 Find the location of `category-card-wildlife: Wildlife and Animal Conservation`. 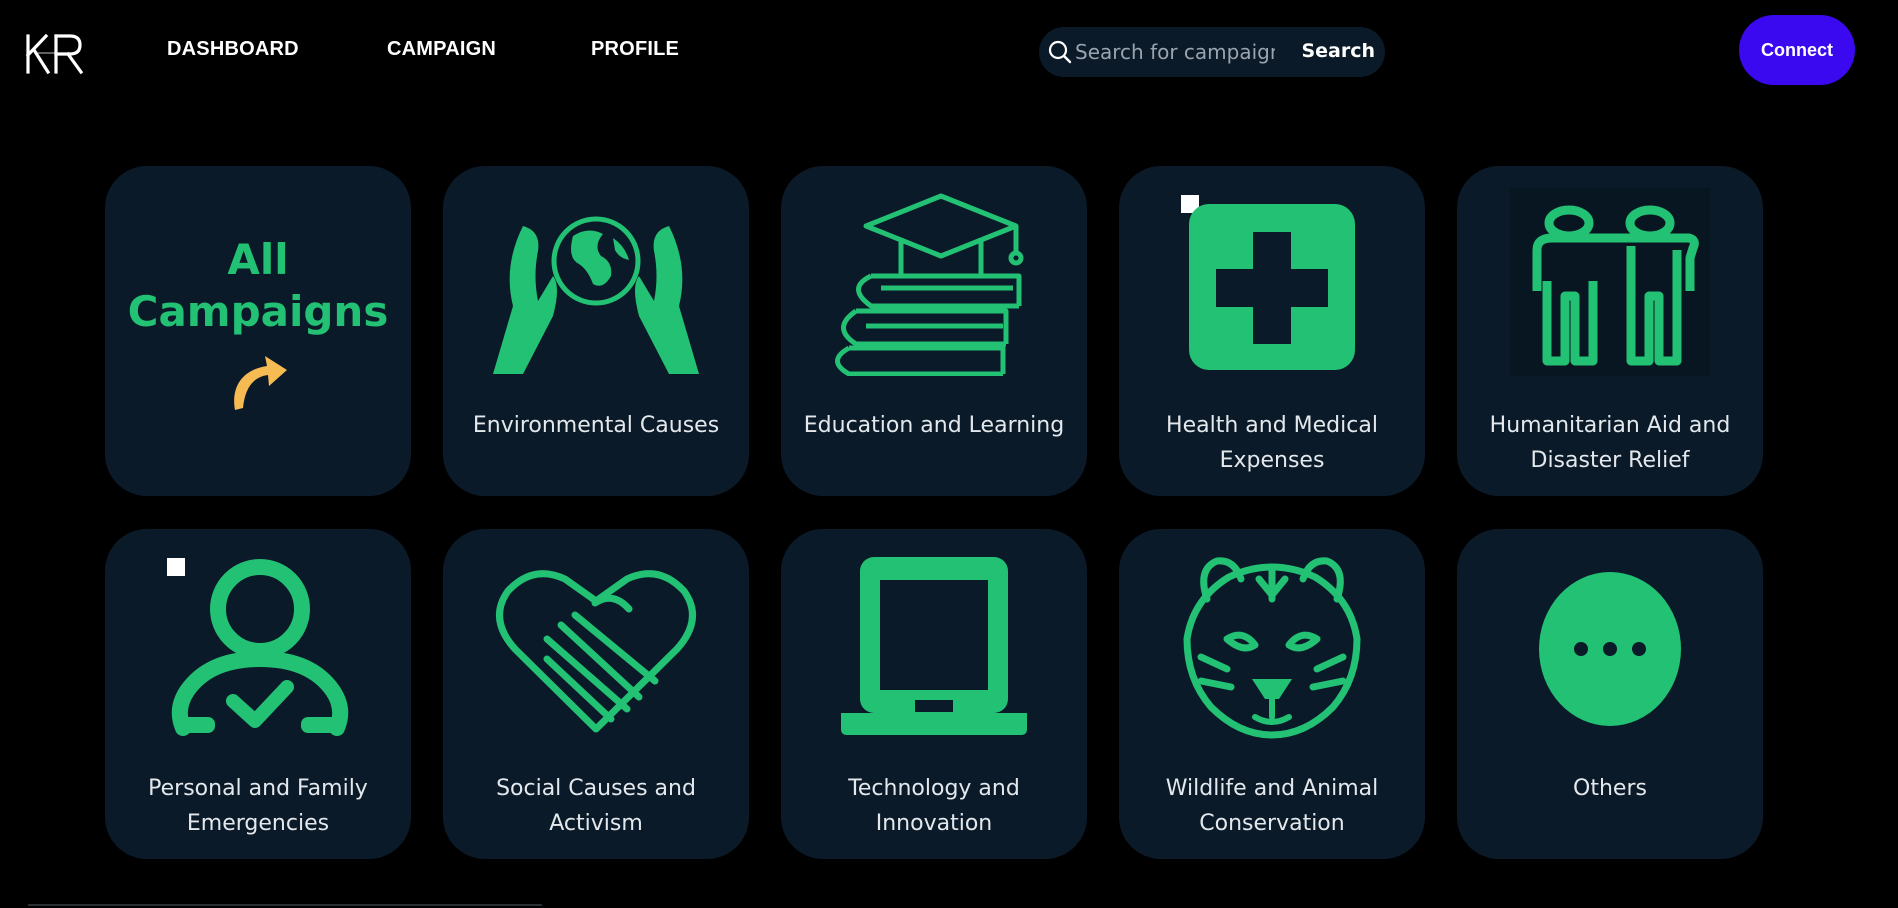

category-card-wildlife: Wildlife and Animal Conservation is located at coordinates (1272, 694).